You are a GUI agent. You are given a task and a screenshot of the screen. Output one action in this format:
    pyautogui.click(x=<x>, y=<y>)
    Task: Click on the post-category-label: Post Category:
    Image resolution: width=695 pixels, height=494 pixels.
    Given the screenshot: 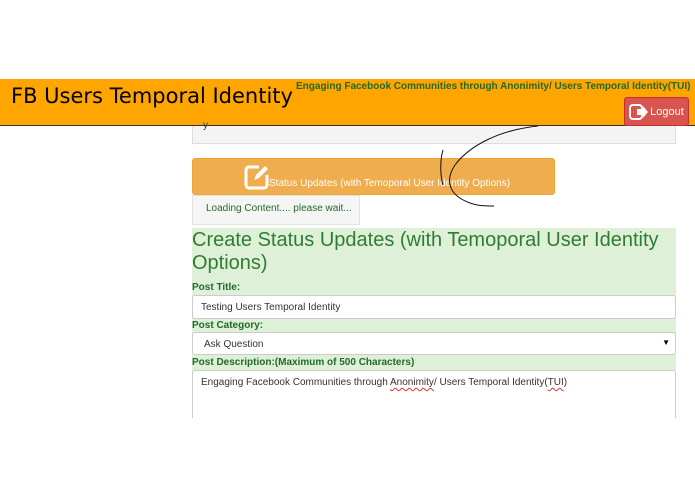 What is the action you would take?
    pyautogui.click(x=228, y=325)
    